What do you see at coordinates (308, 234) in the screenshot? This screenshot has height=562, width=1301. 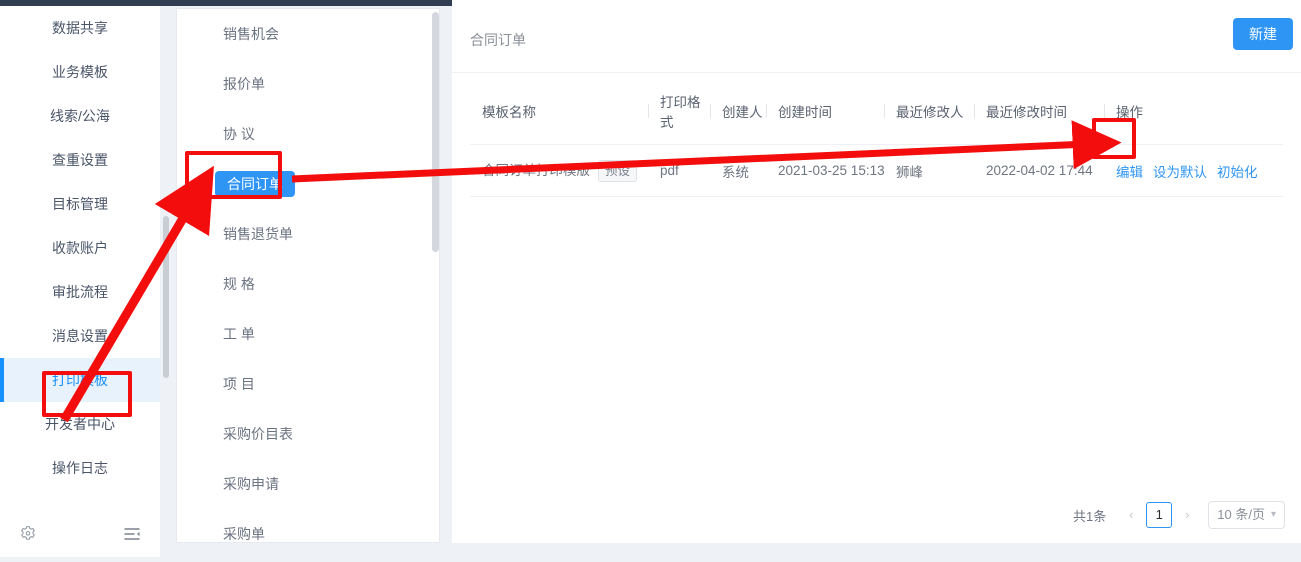 I see `template-type-item-5: 销售退货单` at bounding box center [308, 234].